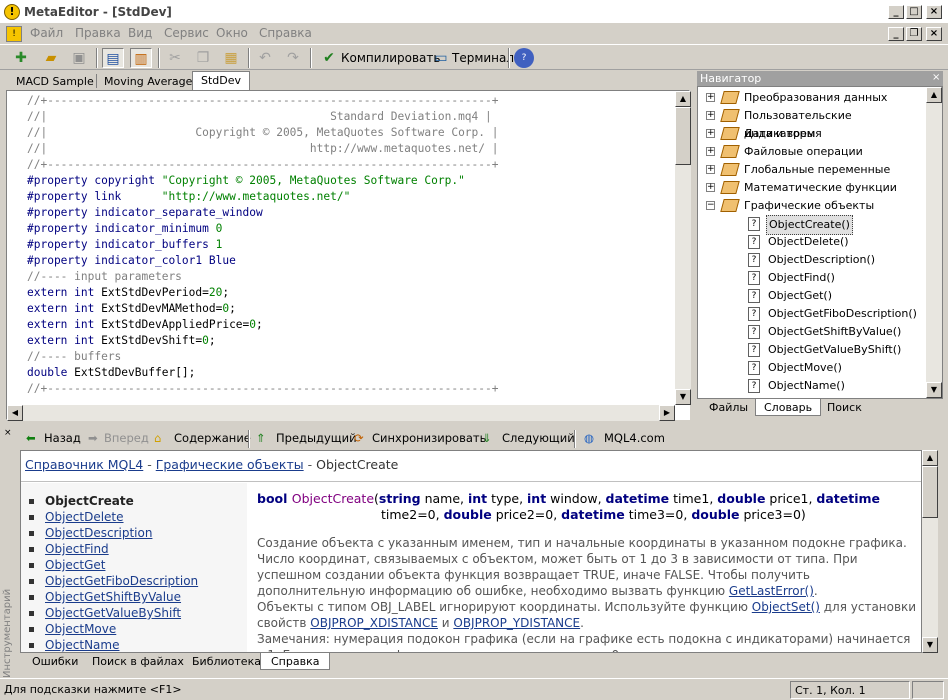 The image size is (948, 700). I want to click on back-button: Назад, so click(62, 438).